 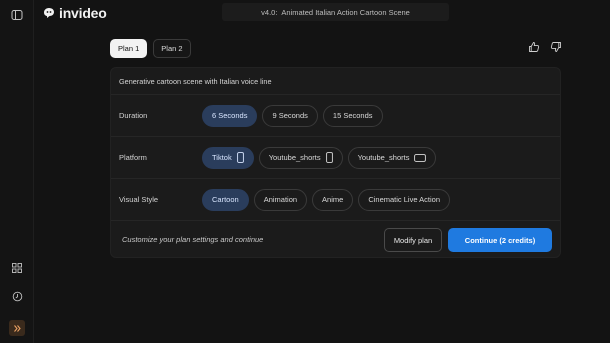 What do you see at coordinates (225, 199) in the screenshot?
I see `style-cartoon-chip: Cartoon` at bounding box center [225, 199].